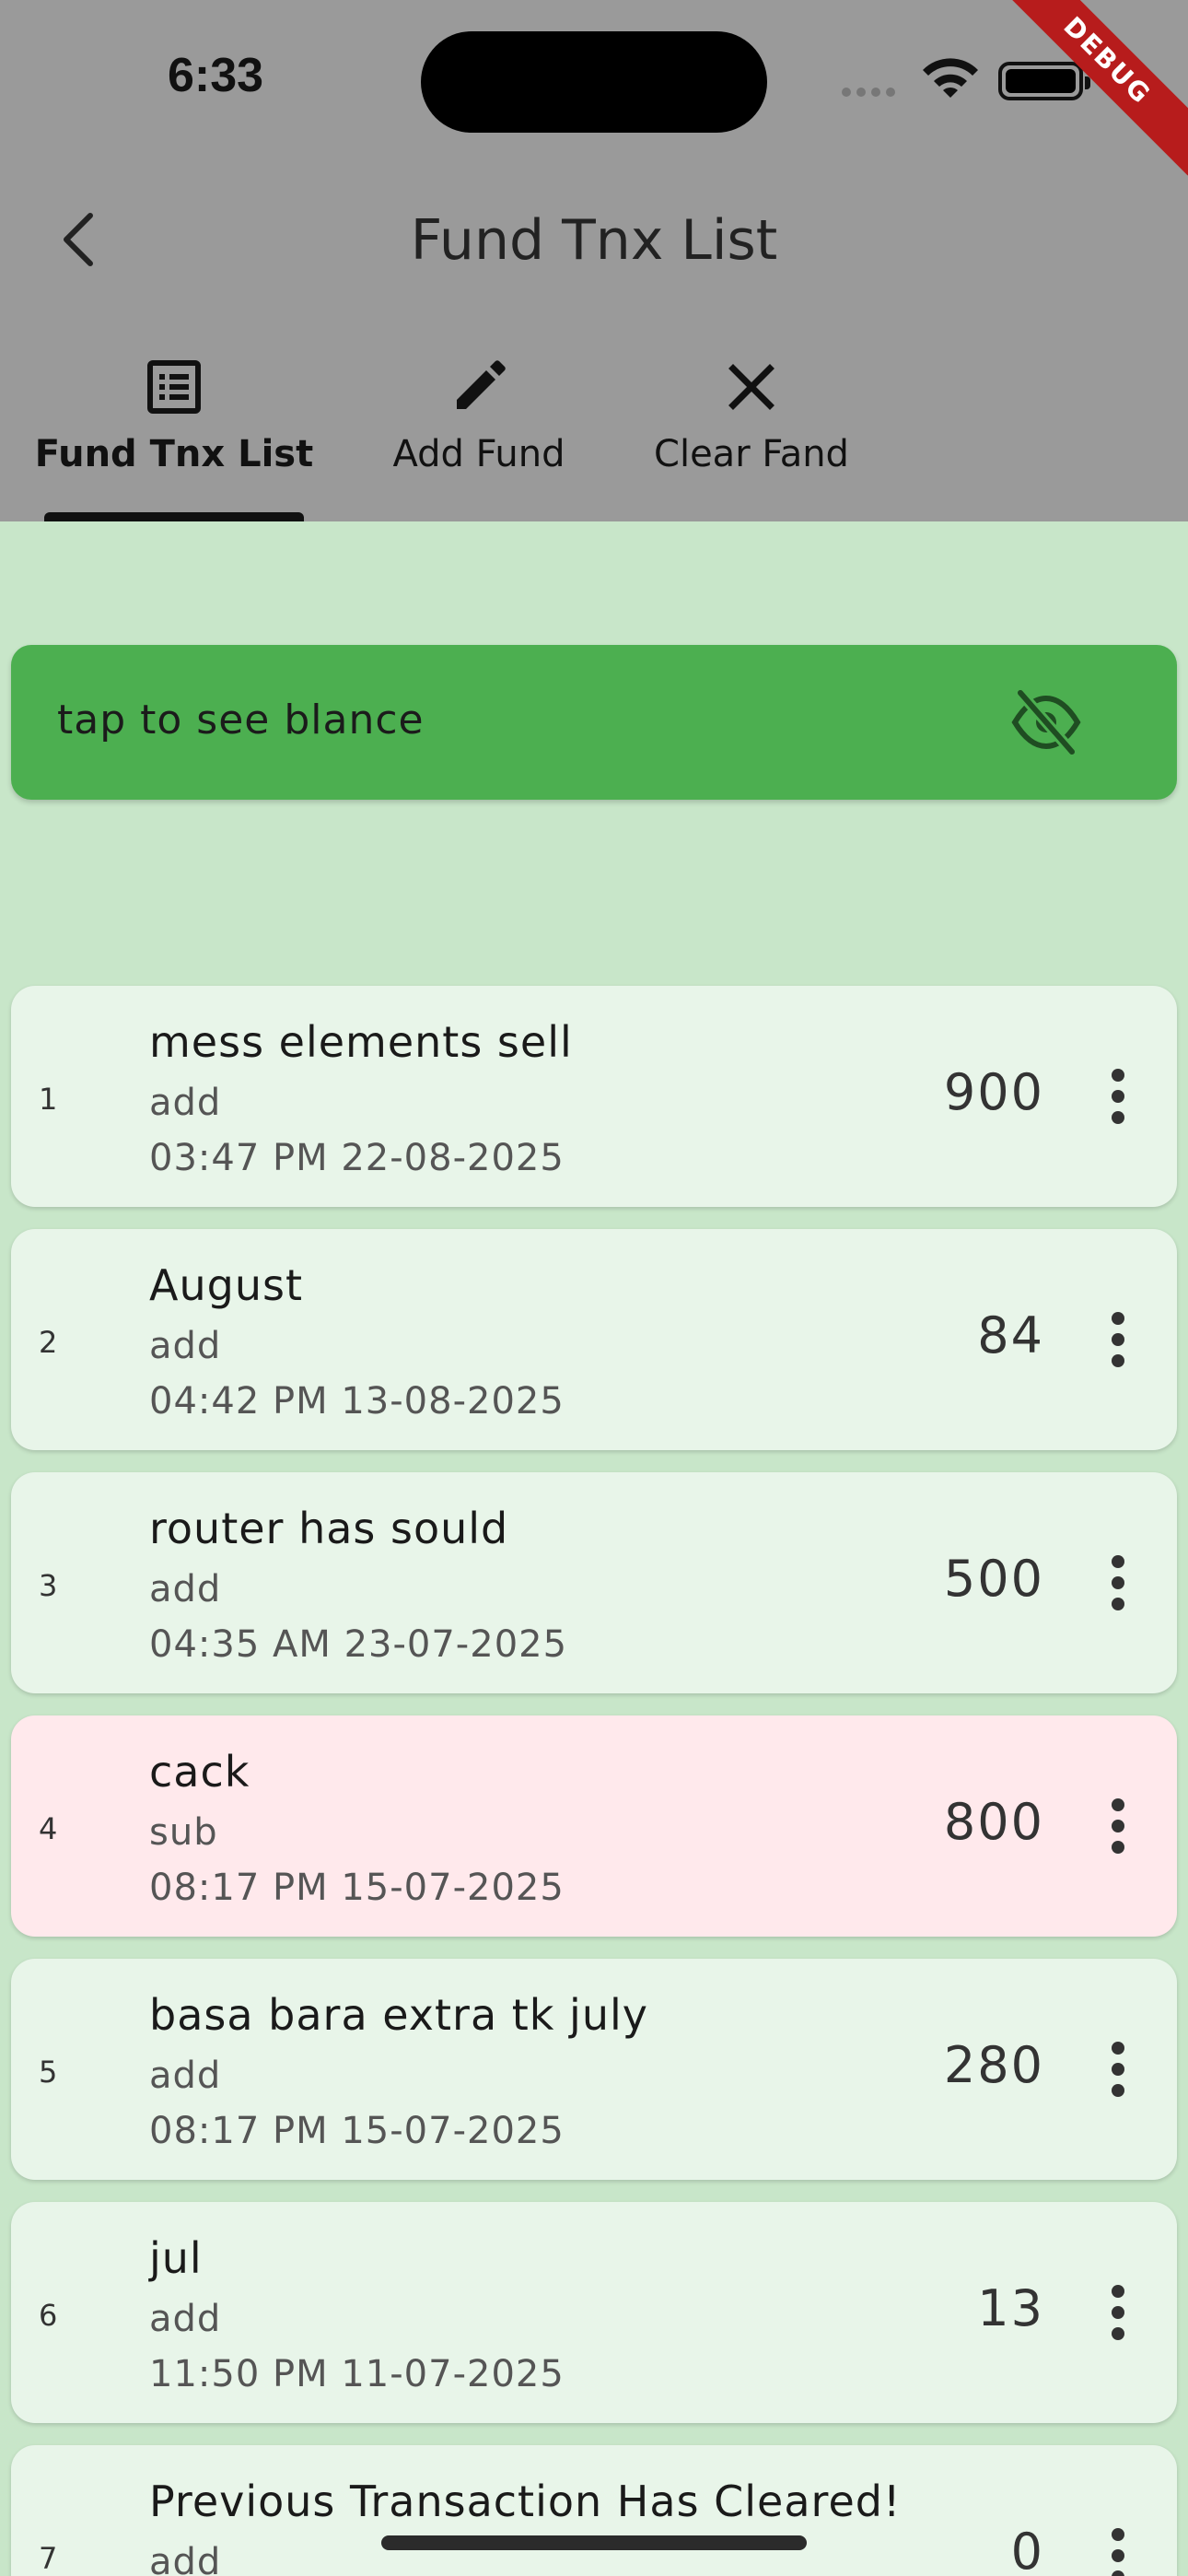  I want to click on transaction-datetime: 03:47 PM 22-08-2025, so click(357, 1158).